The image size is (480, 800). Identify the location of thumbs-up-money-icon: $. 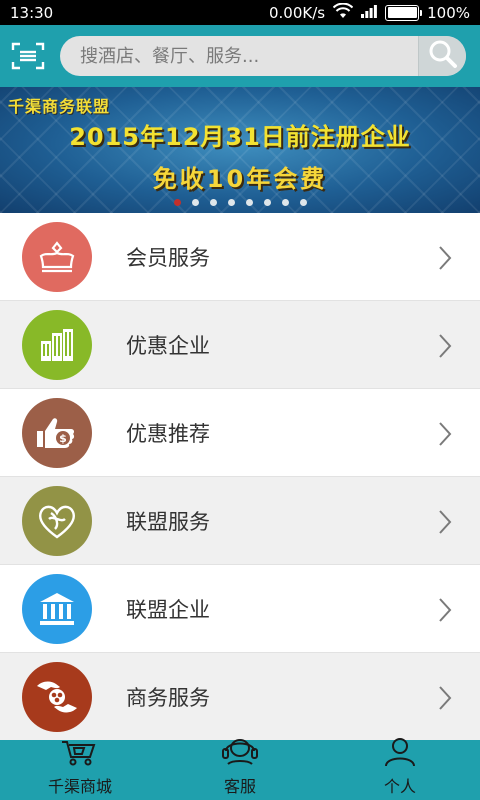
(57, 432).